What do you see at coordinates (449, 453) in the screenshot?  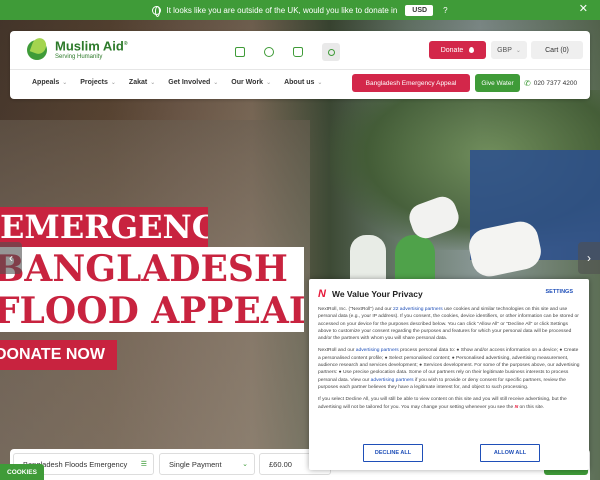 I see `dialog-actions: DECLINE ALL ALLOW ALL` at bounding box center [449, 453].